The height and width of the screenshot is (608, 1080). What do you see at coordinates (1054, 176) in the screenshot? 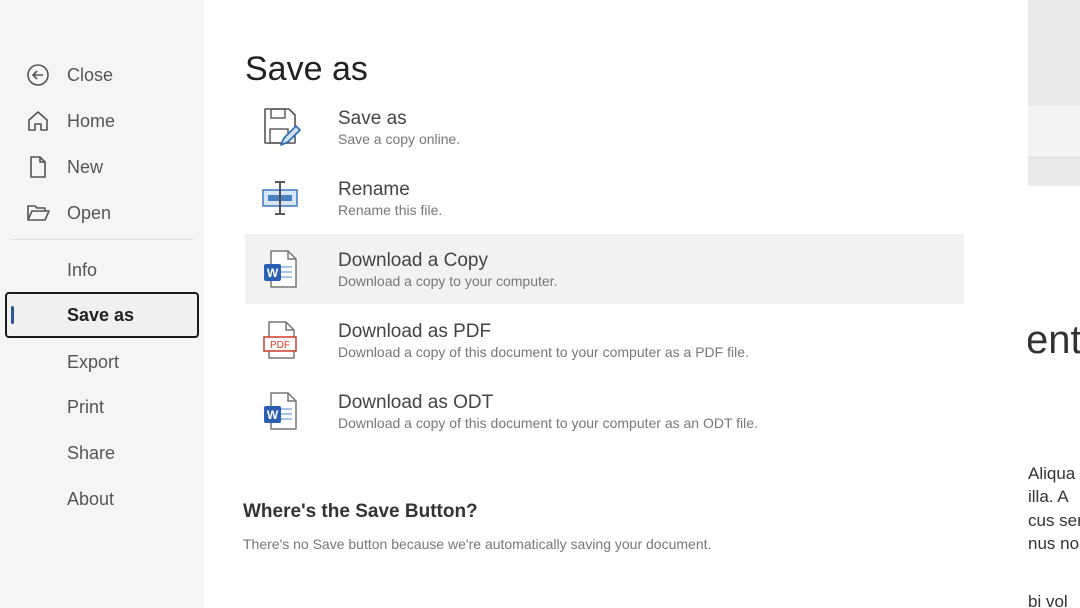
I see `document-toolbar` at bounding box center [1054, 176].